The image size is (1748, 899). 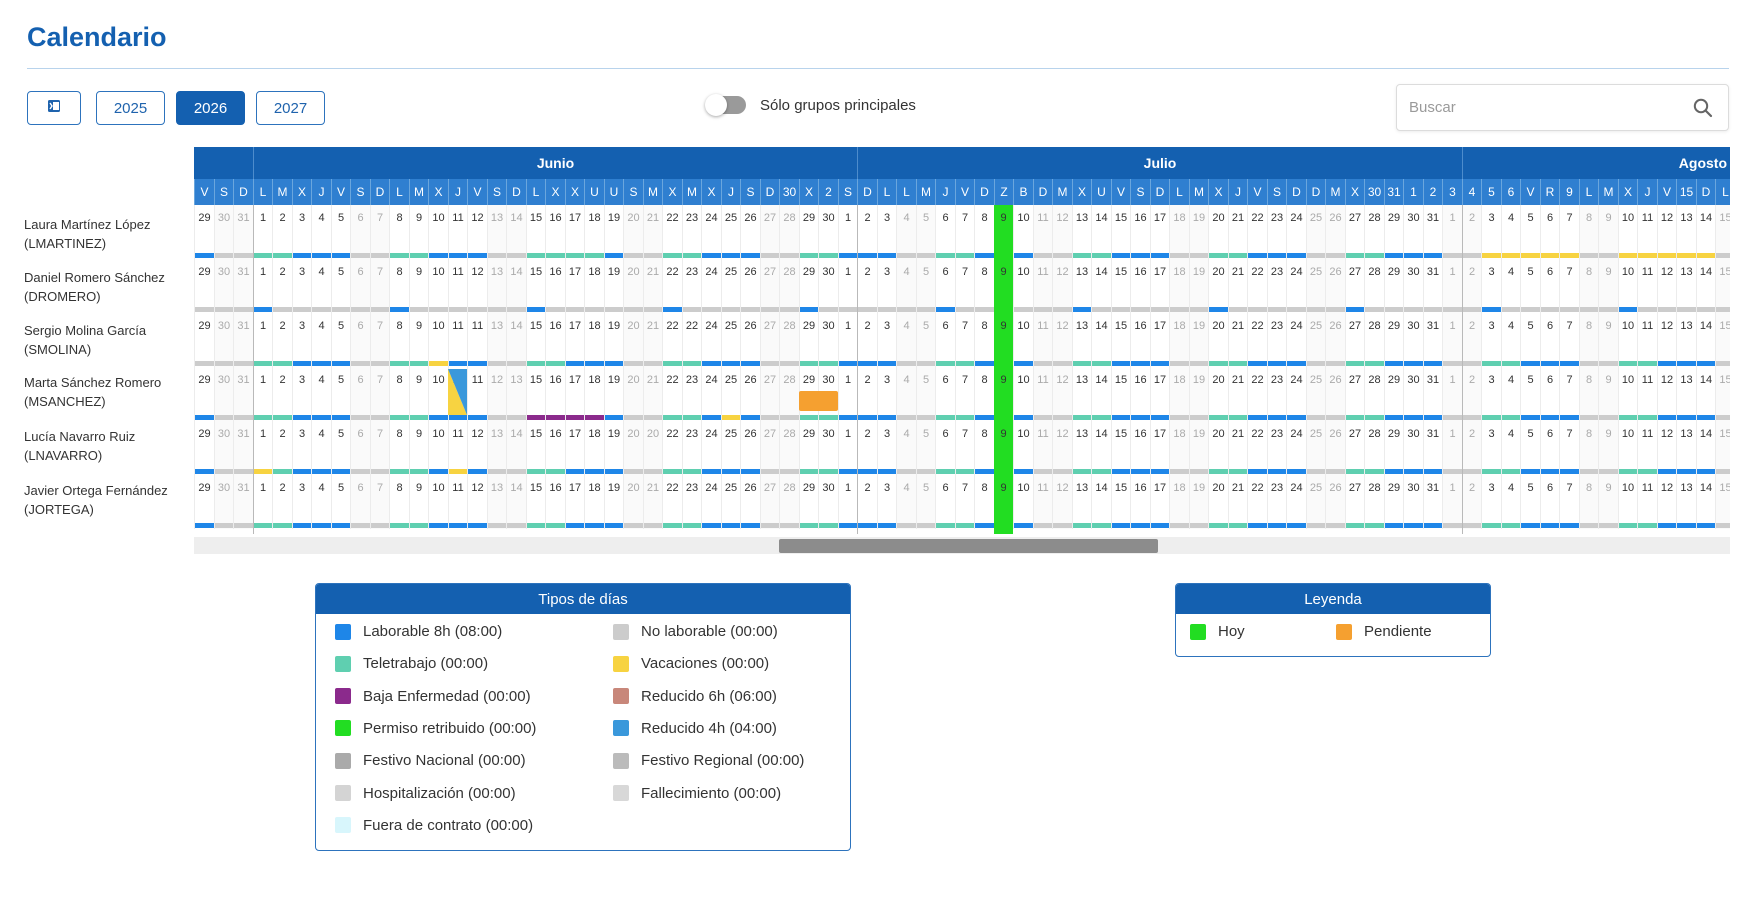 What do you see at coordinates (818, 401) in the screenshot?
I see `pending-request-block` at bounding box center [818, 401].